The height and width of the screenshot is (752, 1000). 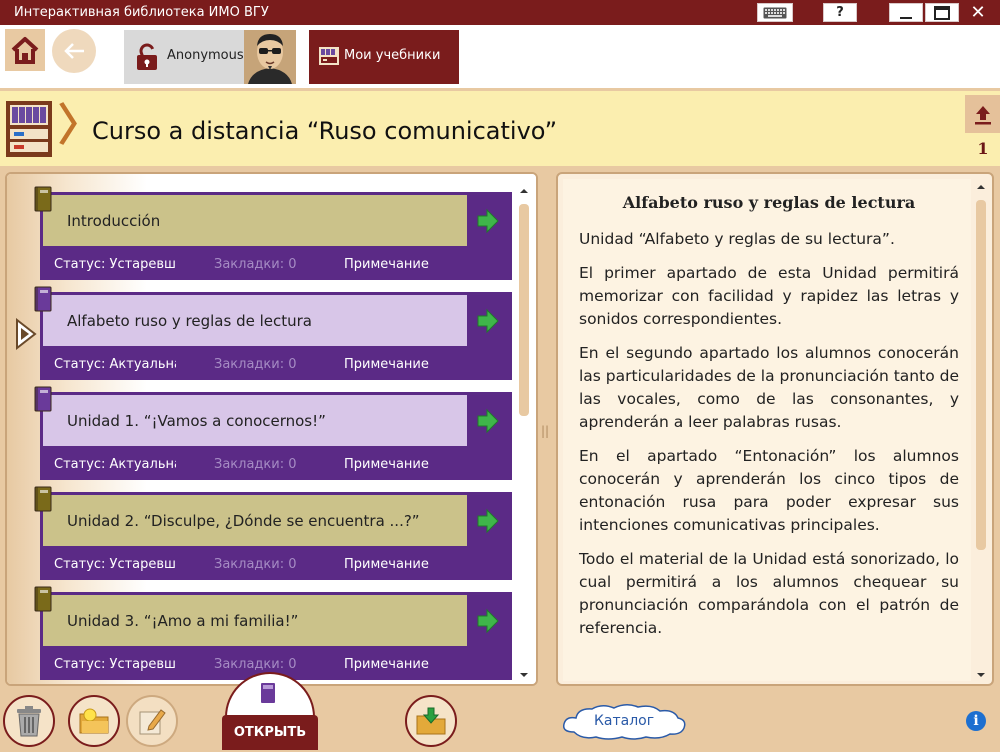 What do you see at coordinates (147, 56) in the screenshot?
I see `lock-open-icon` at bounding box center [147, 56].